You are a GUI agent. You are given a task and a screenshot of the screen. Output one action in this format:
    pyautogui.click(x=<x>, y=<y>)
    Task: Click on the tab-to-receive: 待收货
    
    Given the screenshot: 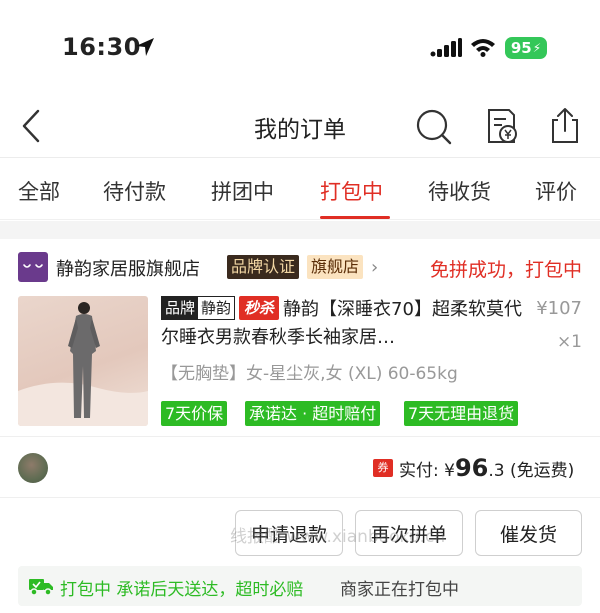 What is the action you would take?
    pyautogui.click(x=459, y=191)
    